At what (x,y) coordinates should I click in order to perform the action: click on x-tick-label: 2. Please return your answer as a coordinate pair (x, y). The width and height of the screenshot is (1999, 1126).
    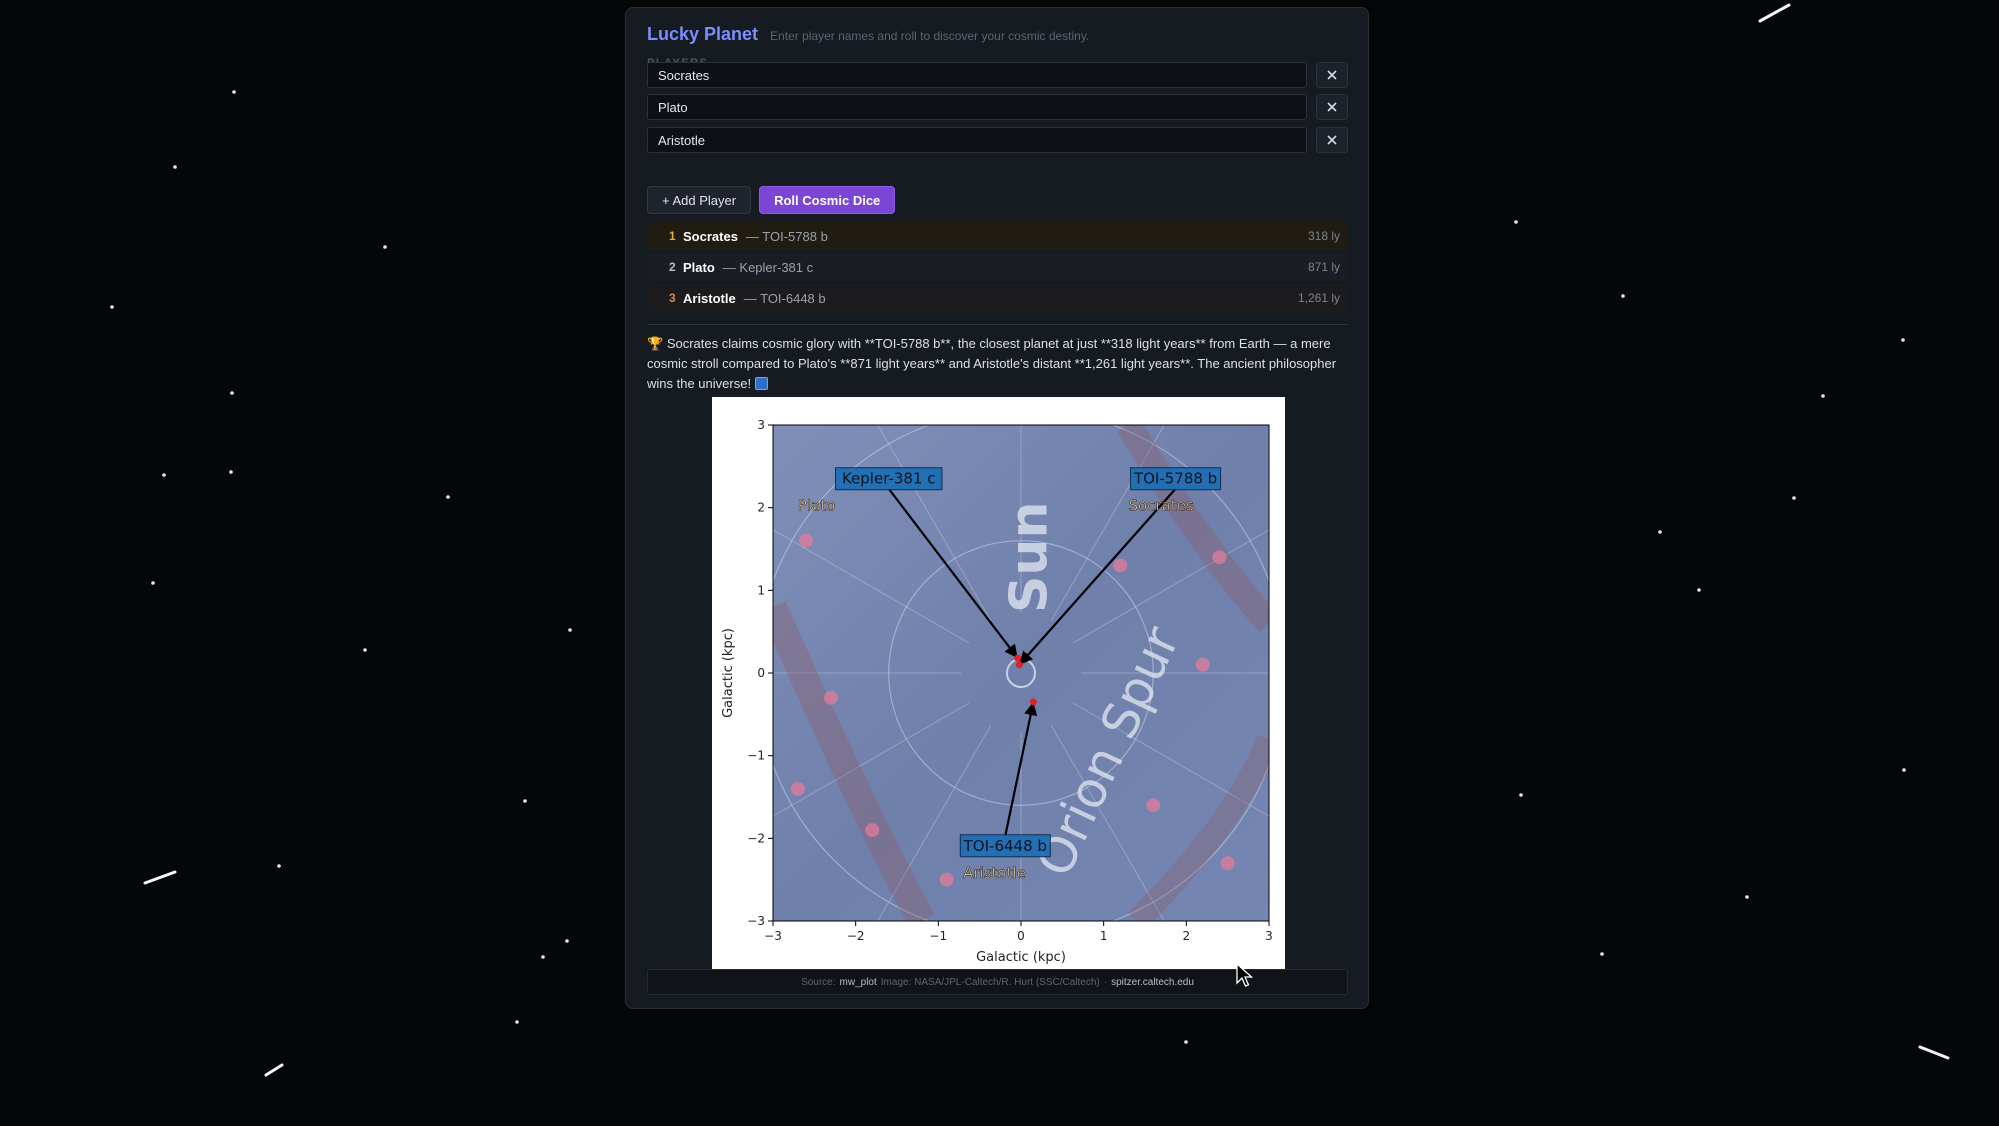
    Looking at the image, I should click on (1187, 936).